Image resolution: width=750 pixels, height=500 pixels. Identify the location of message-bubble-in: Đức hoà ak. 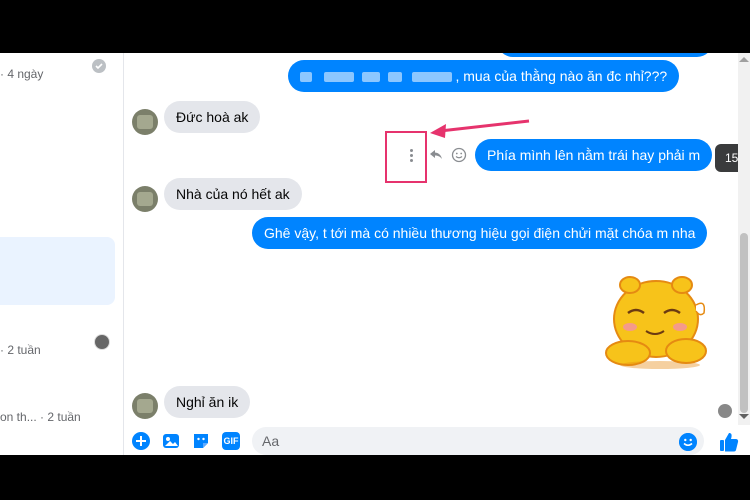
(212, 117).